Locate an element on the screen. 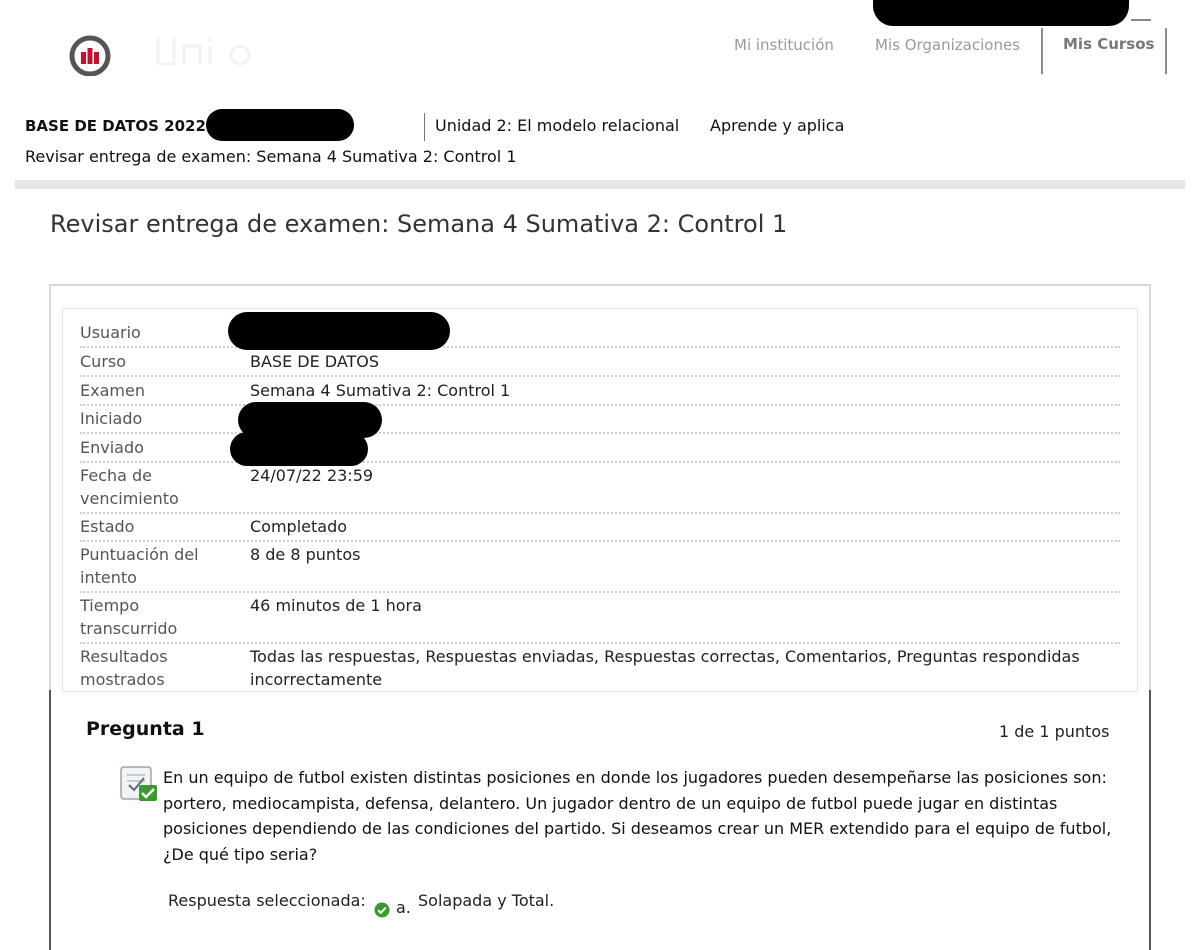 This screenshot has height=950, width=1200. breadcrumb-unit: Unidad 2: El modelo relacional is located at coordinates (557, 125).